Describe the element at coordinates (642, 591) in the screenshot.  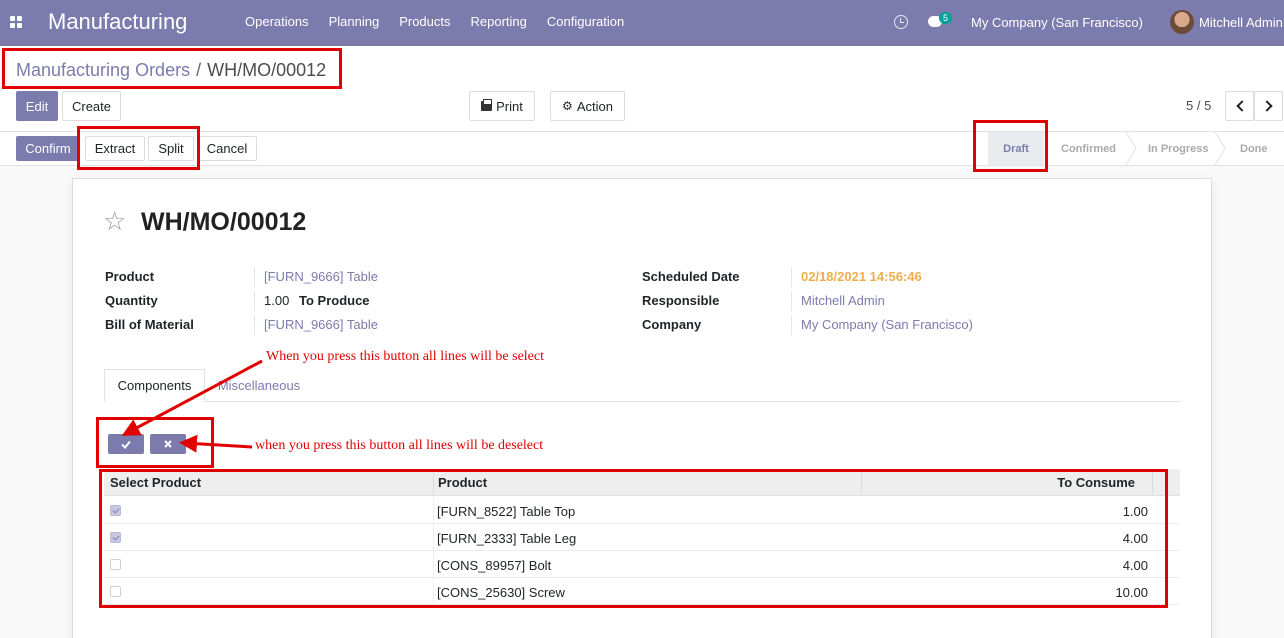
I see `table-row: [CONS_25630] Screw 10.00` at that location.